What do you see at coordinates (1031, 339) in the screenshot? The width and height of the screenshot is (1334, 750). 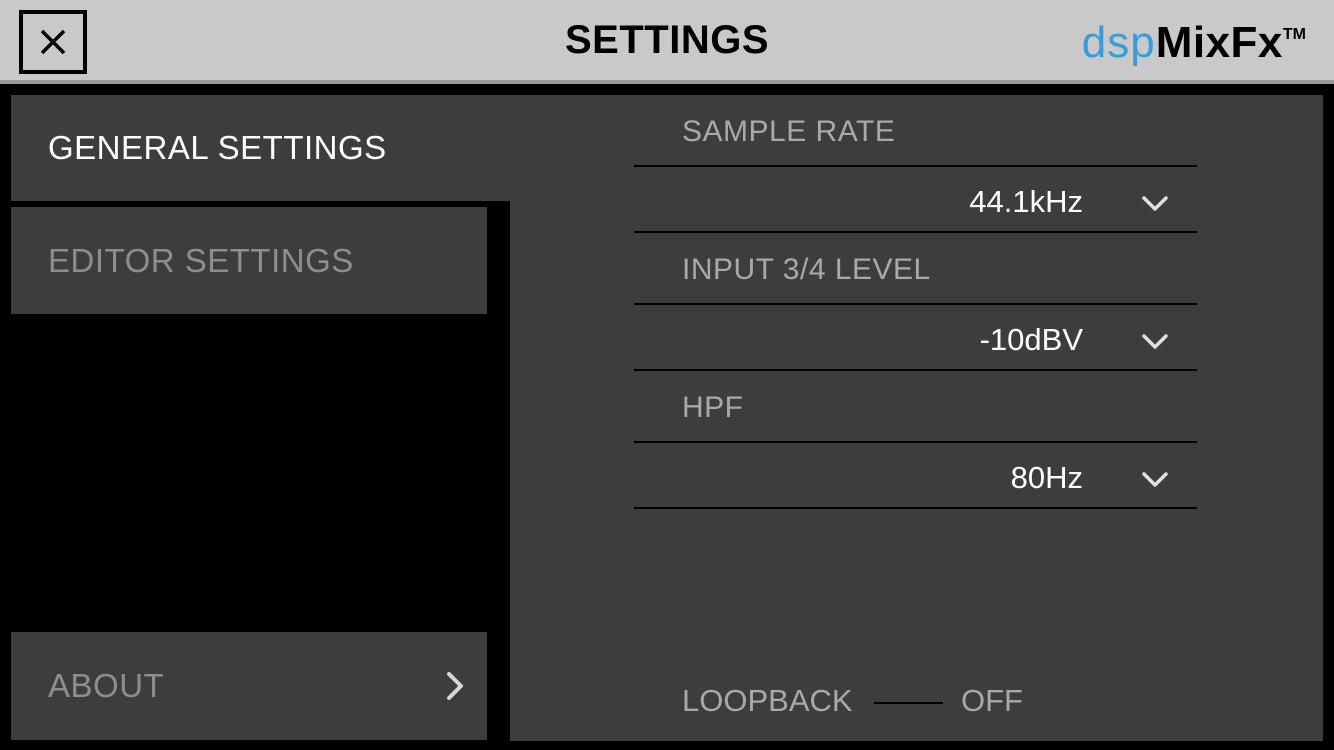 I see `input-level-value: -10dBV` at bounding box center [1031, 339].